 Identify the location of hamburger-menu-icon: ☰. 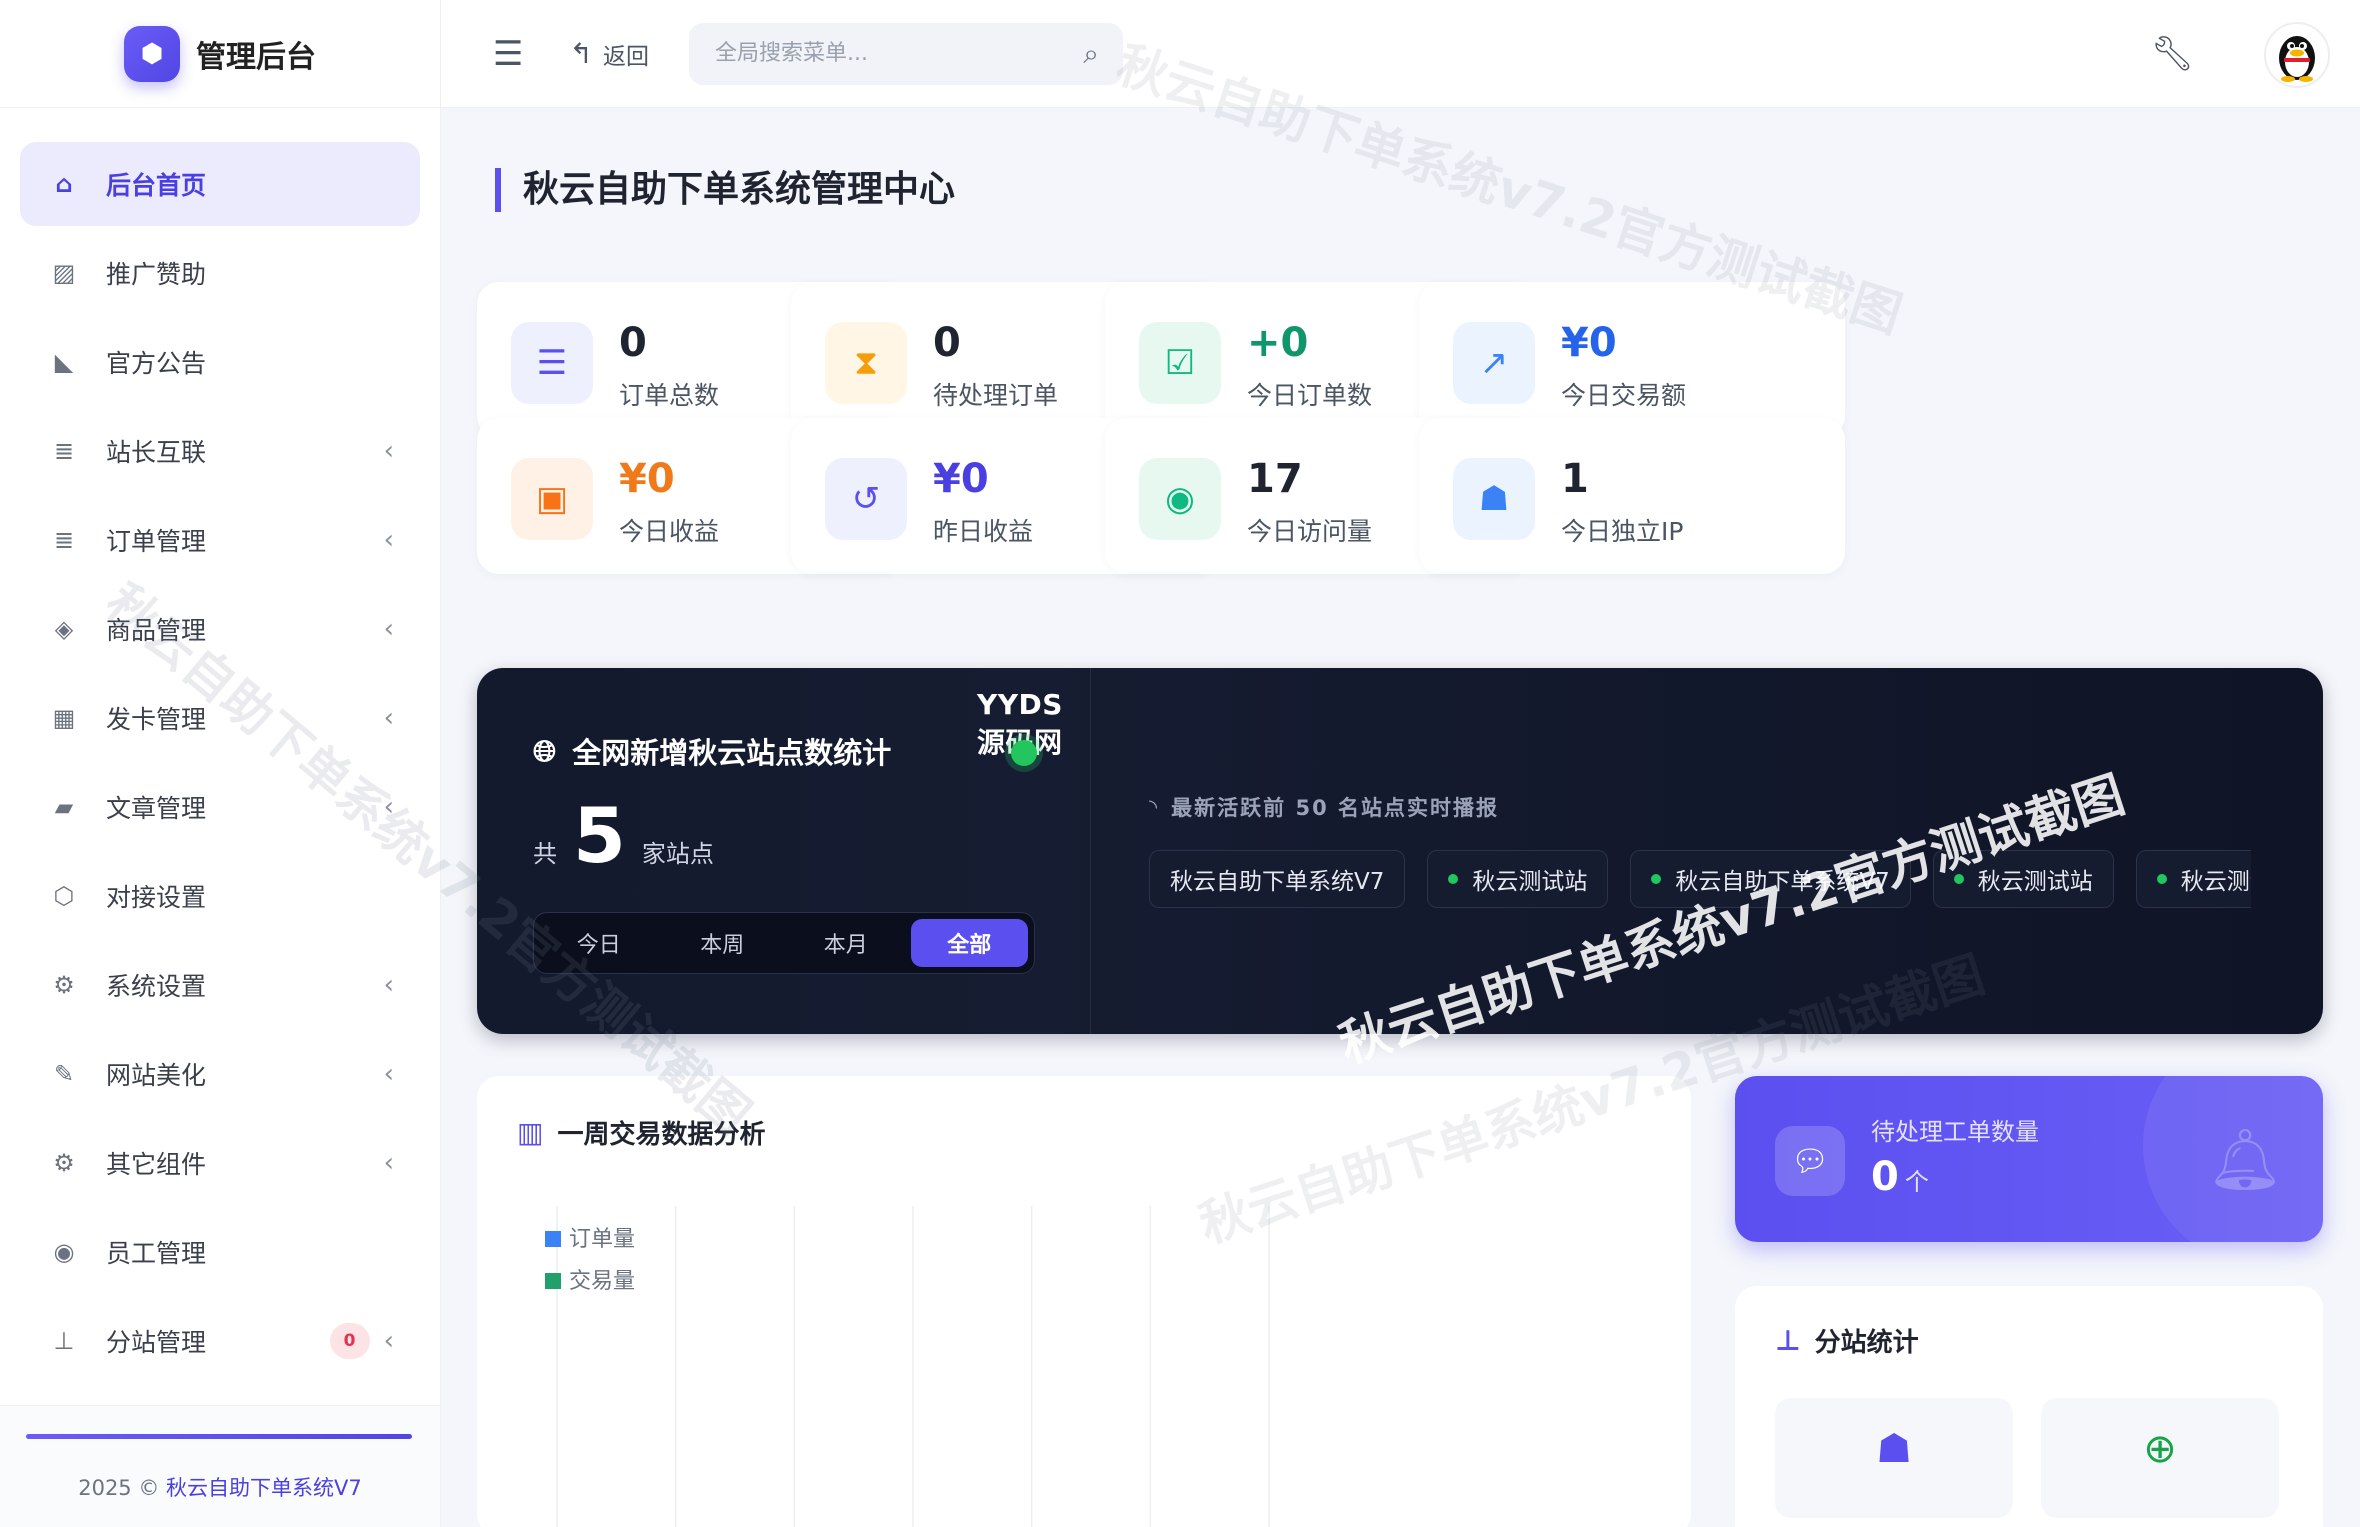
(508, 54).